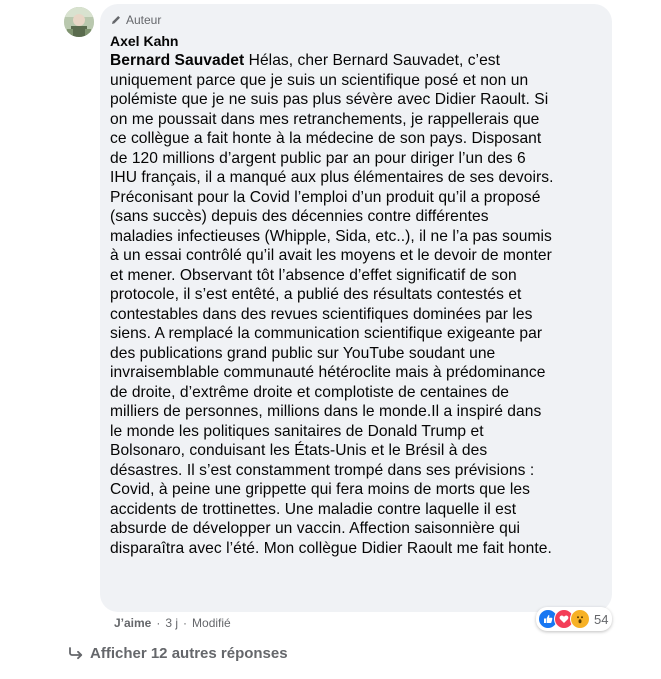 The height and width of the screenshot is (679, 661). Describe the element at coordinates (76, 652) in the screenshot. I see `reply-arrow-icon` at that location.